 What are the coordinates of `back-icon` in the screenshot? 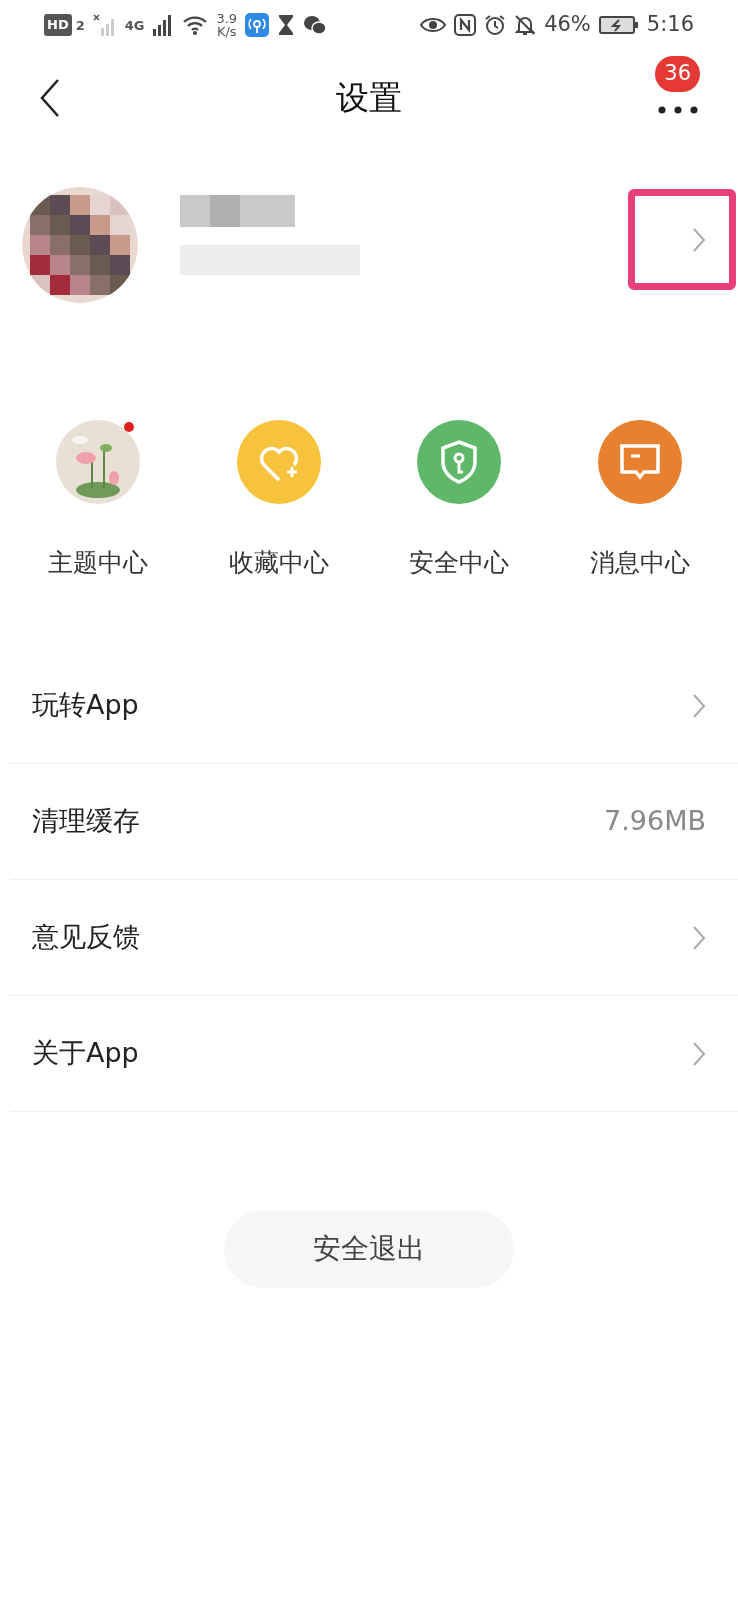 It's located at (50, 98).